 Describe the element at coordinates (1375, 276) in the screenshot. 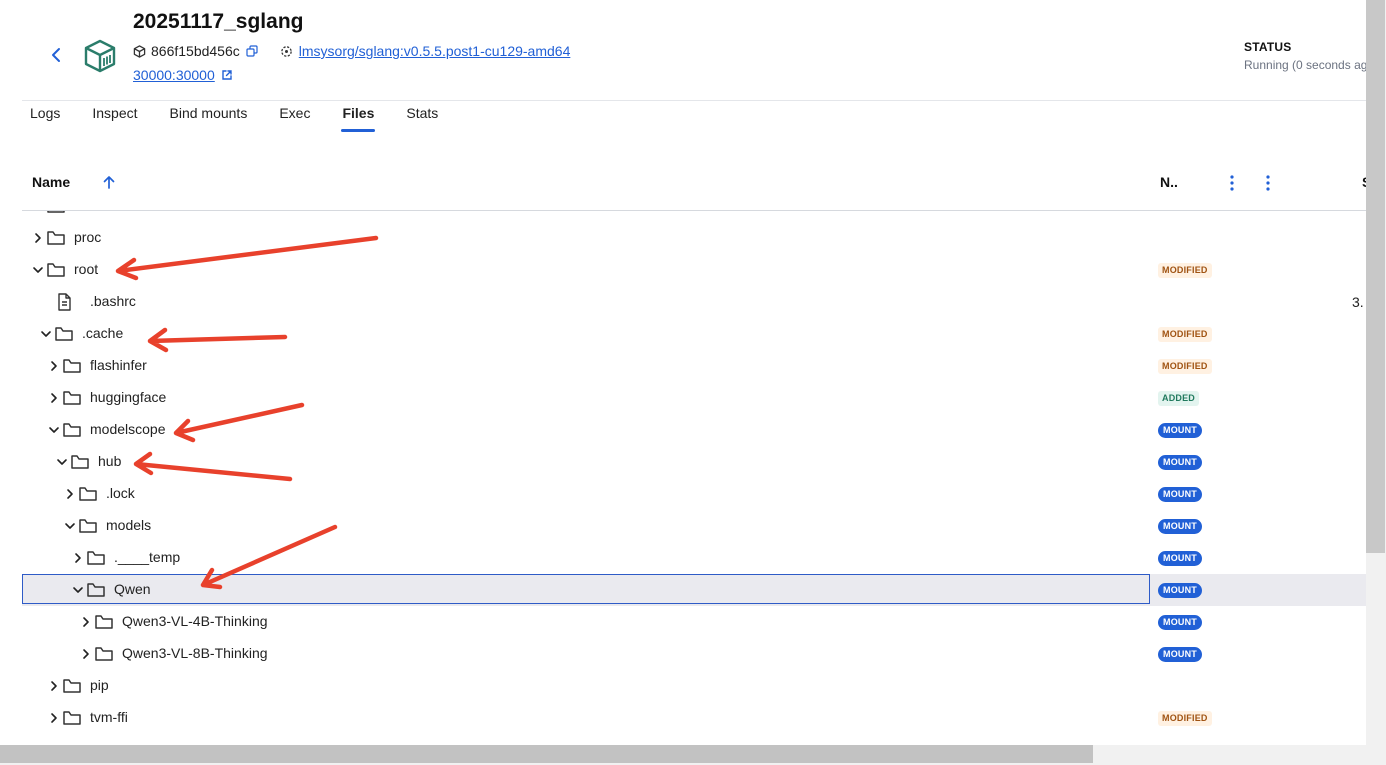

I see `vertical-scrollbar-thumb` at that location.